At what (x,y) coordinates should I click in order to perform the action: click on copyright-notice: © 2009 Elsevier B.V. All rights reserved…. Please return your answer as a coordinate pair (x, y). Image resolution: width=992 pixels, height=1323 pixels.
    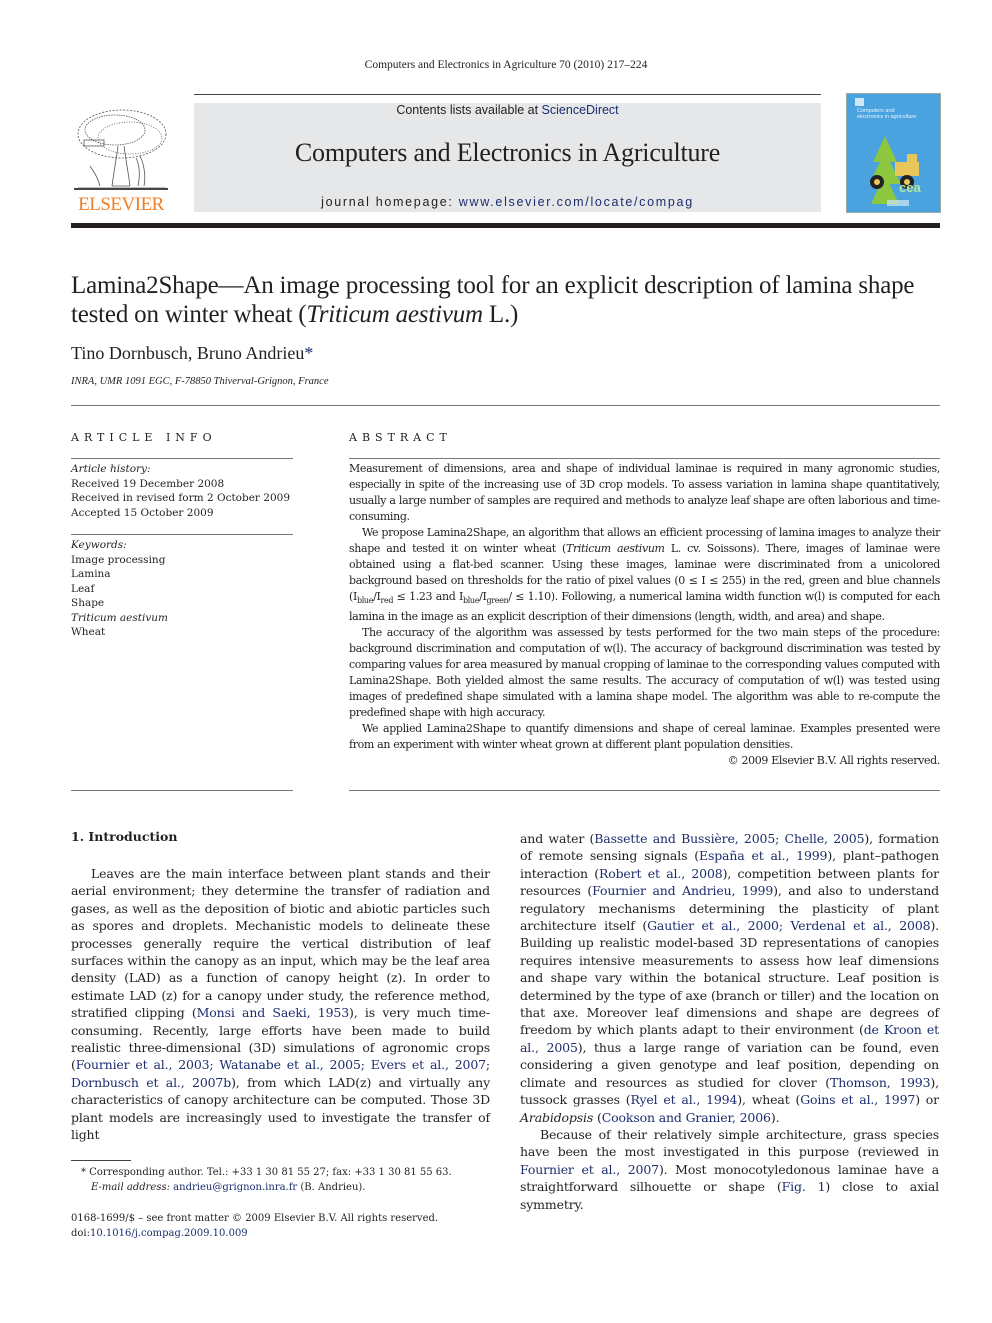
    Looking at the image, I should click on (834, 761).